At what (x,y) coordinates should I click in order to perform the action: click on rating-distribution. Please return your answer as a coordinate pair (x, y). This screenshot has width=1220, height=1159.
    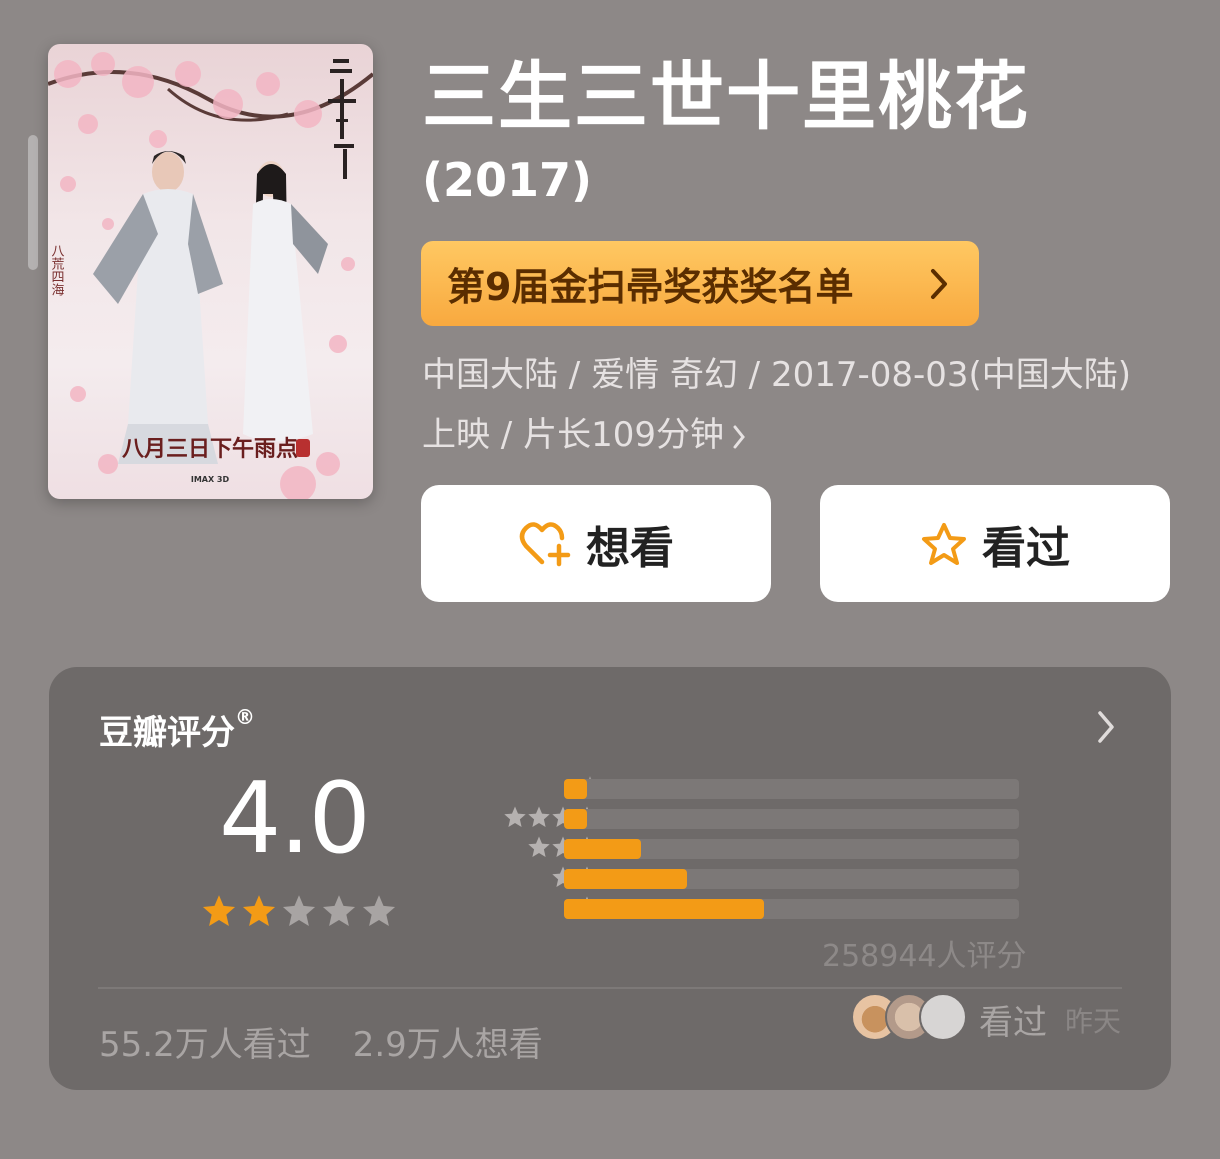
    Looking at the image, I should click on (759, 850).